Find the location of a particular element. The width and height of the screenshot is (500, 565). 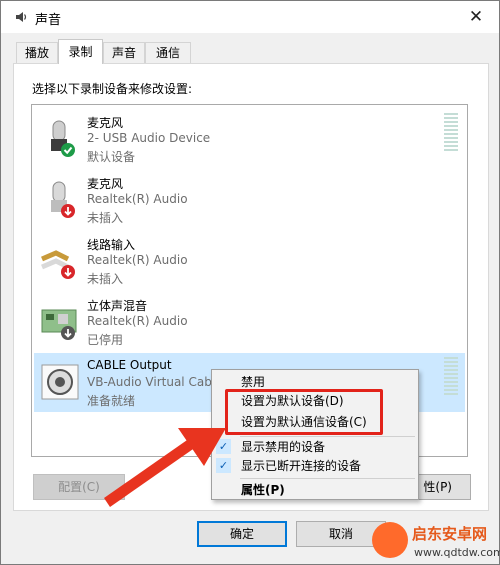

device-name: 立体声混音 is located at coordinates (117, 306).